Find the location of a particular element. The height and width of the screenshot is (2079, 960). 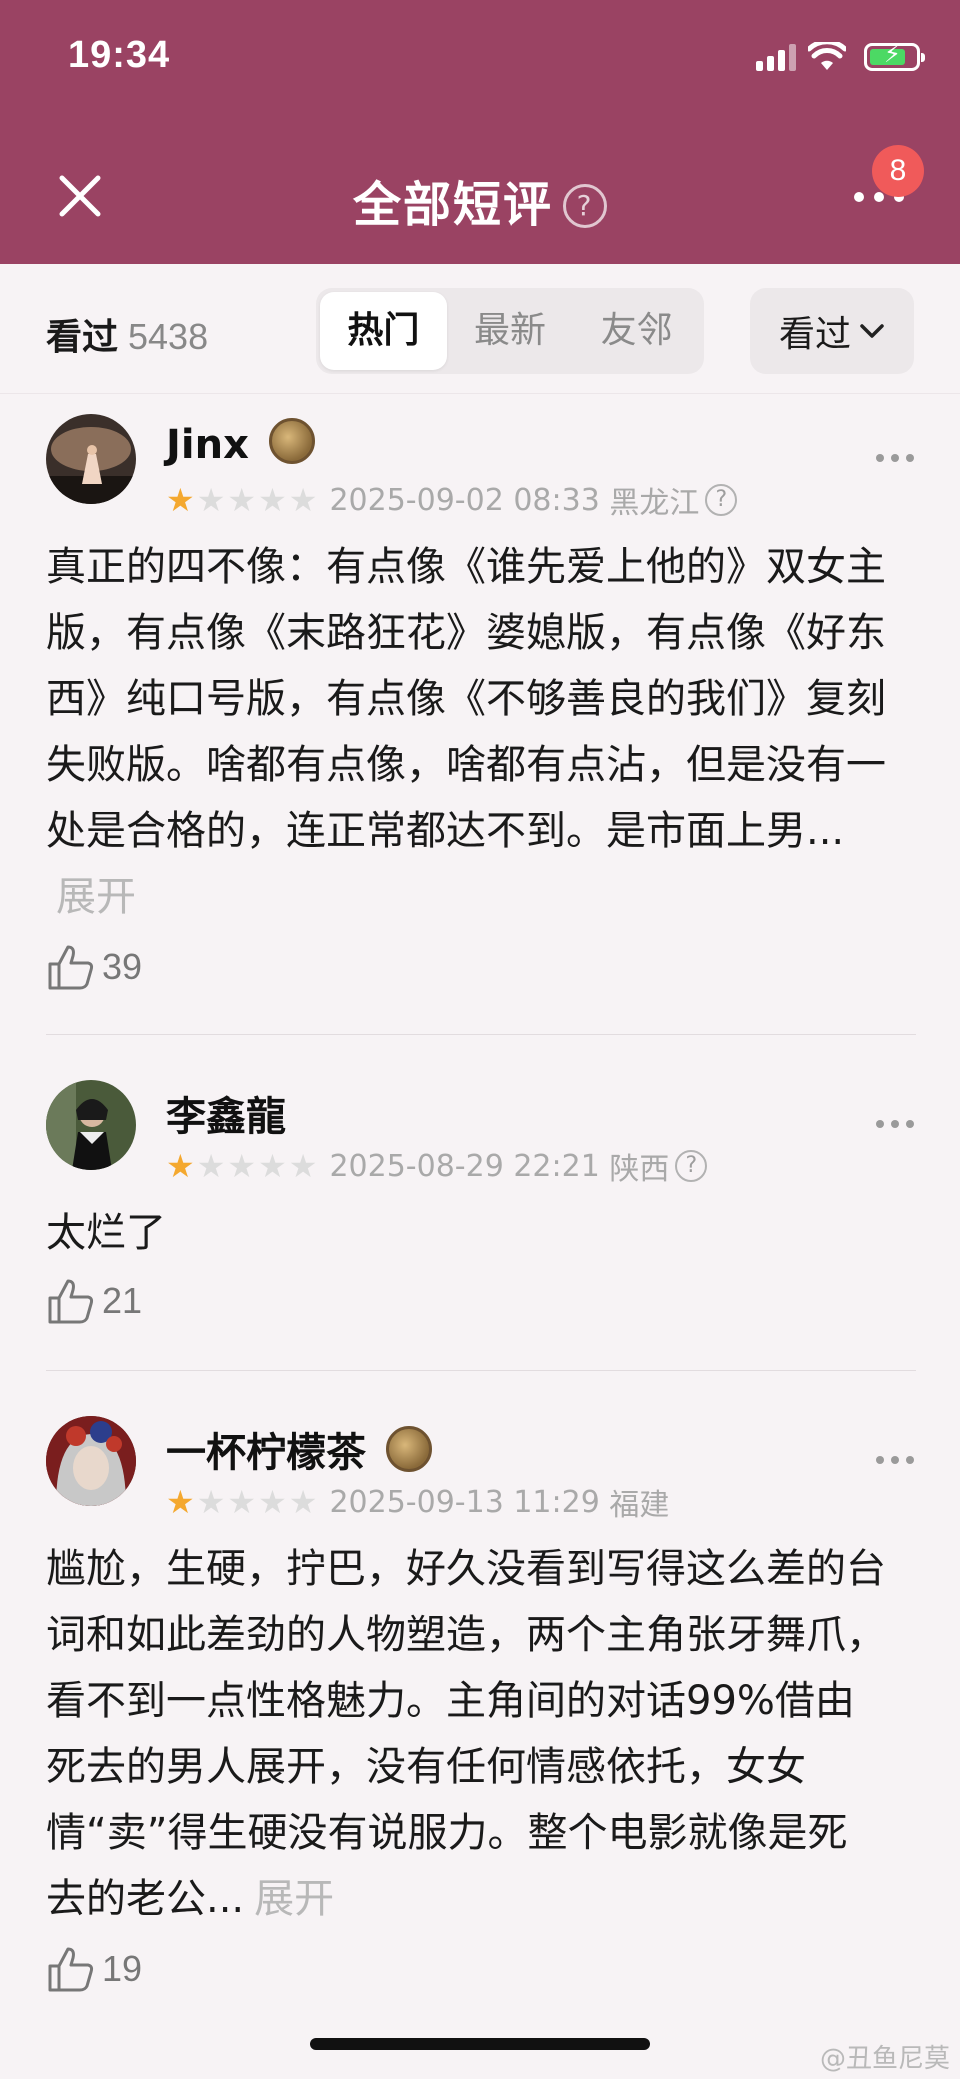

page-title-text: 全部短评 is located at coordinates (452, 205).